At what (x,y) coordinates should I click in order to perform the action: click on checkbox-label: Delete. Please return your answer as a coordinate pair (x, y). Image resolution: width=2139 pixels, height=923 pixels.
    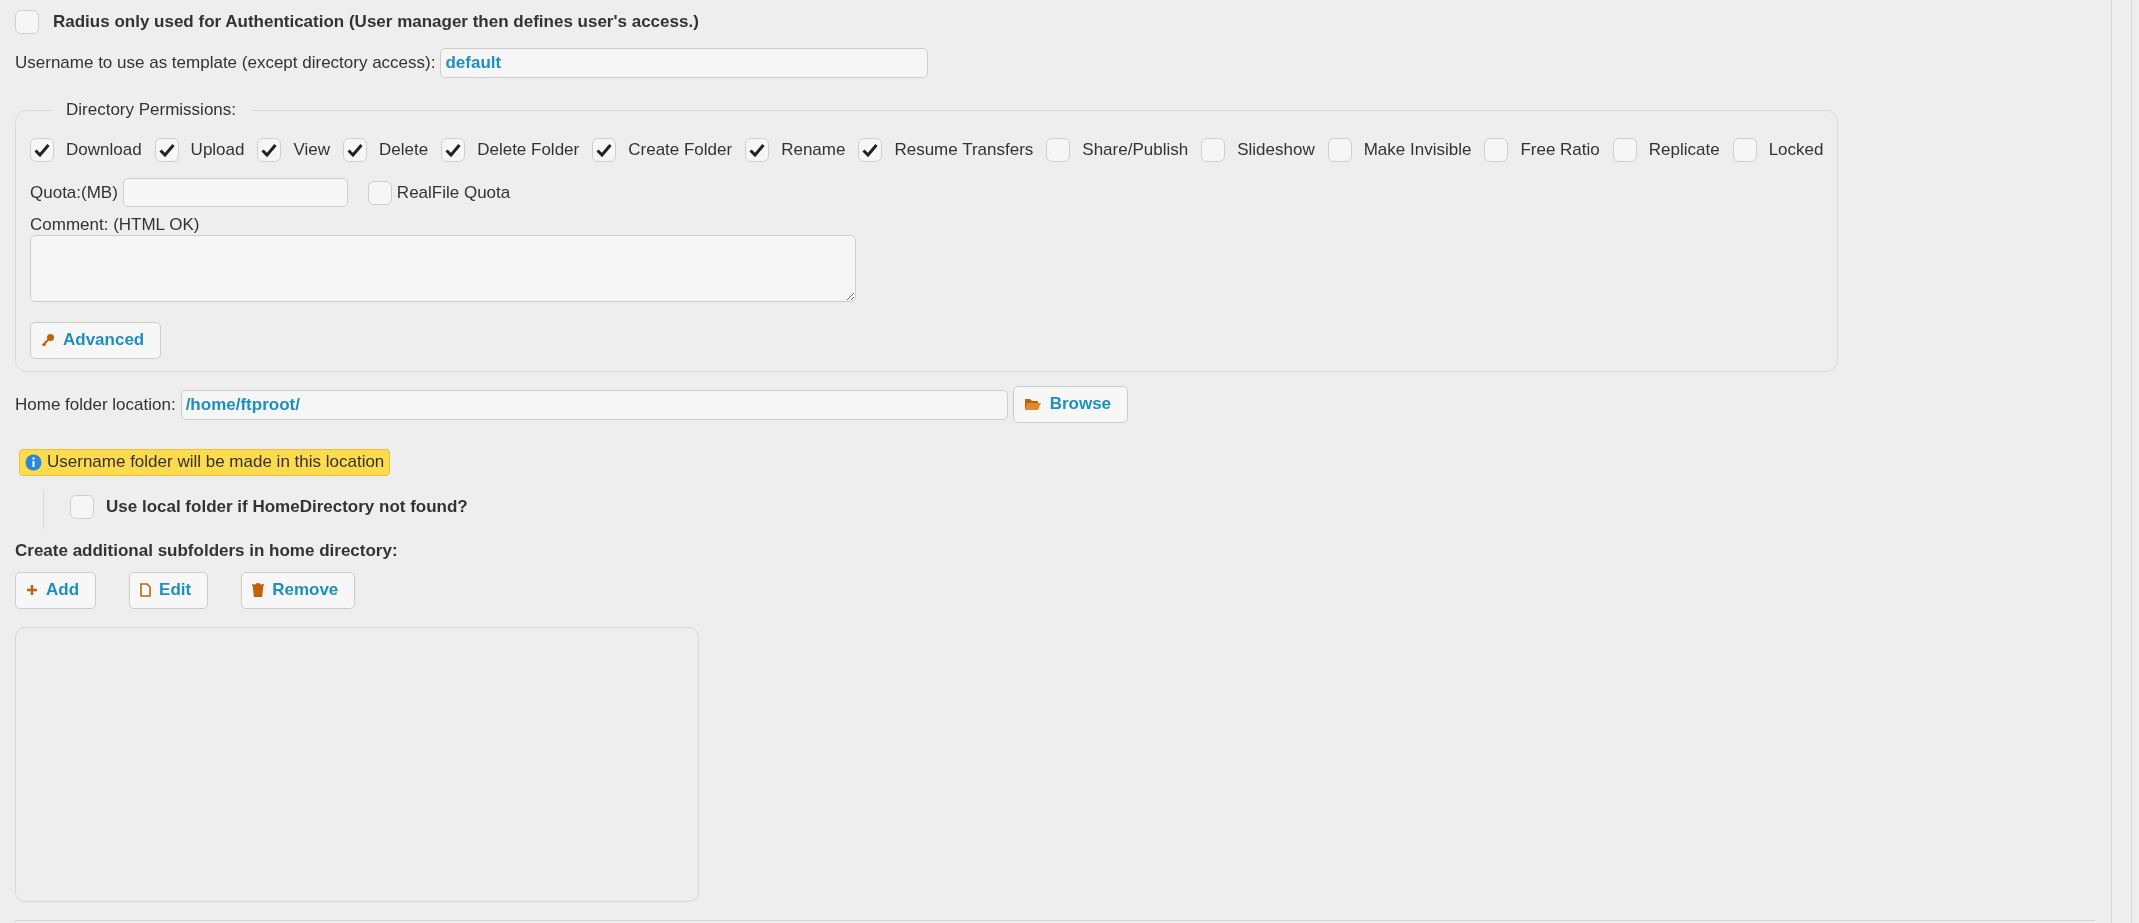
    Looking at the image, I should click on (404, 150).